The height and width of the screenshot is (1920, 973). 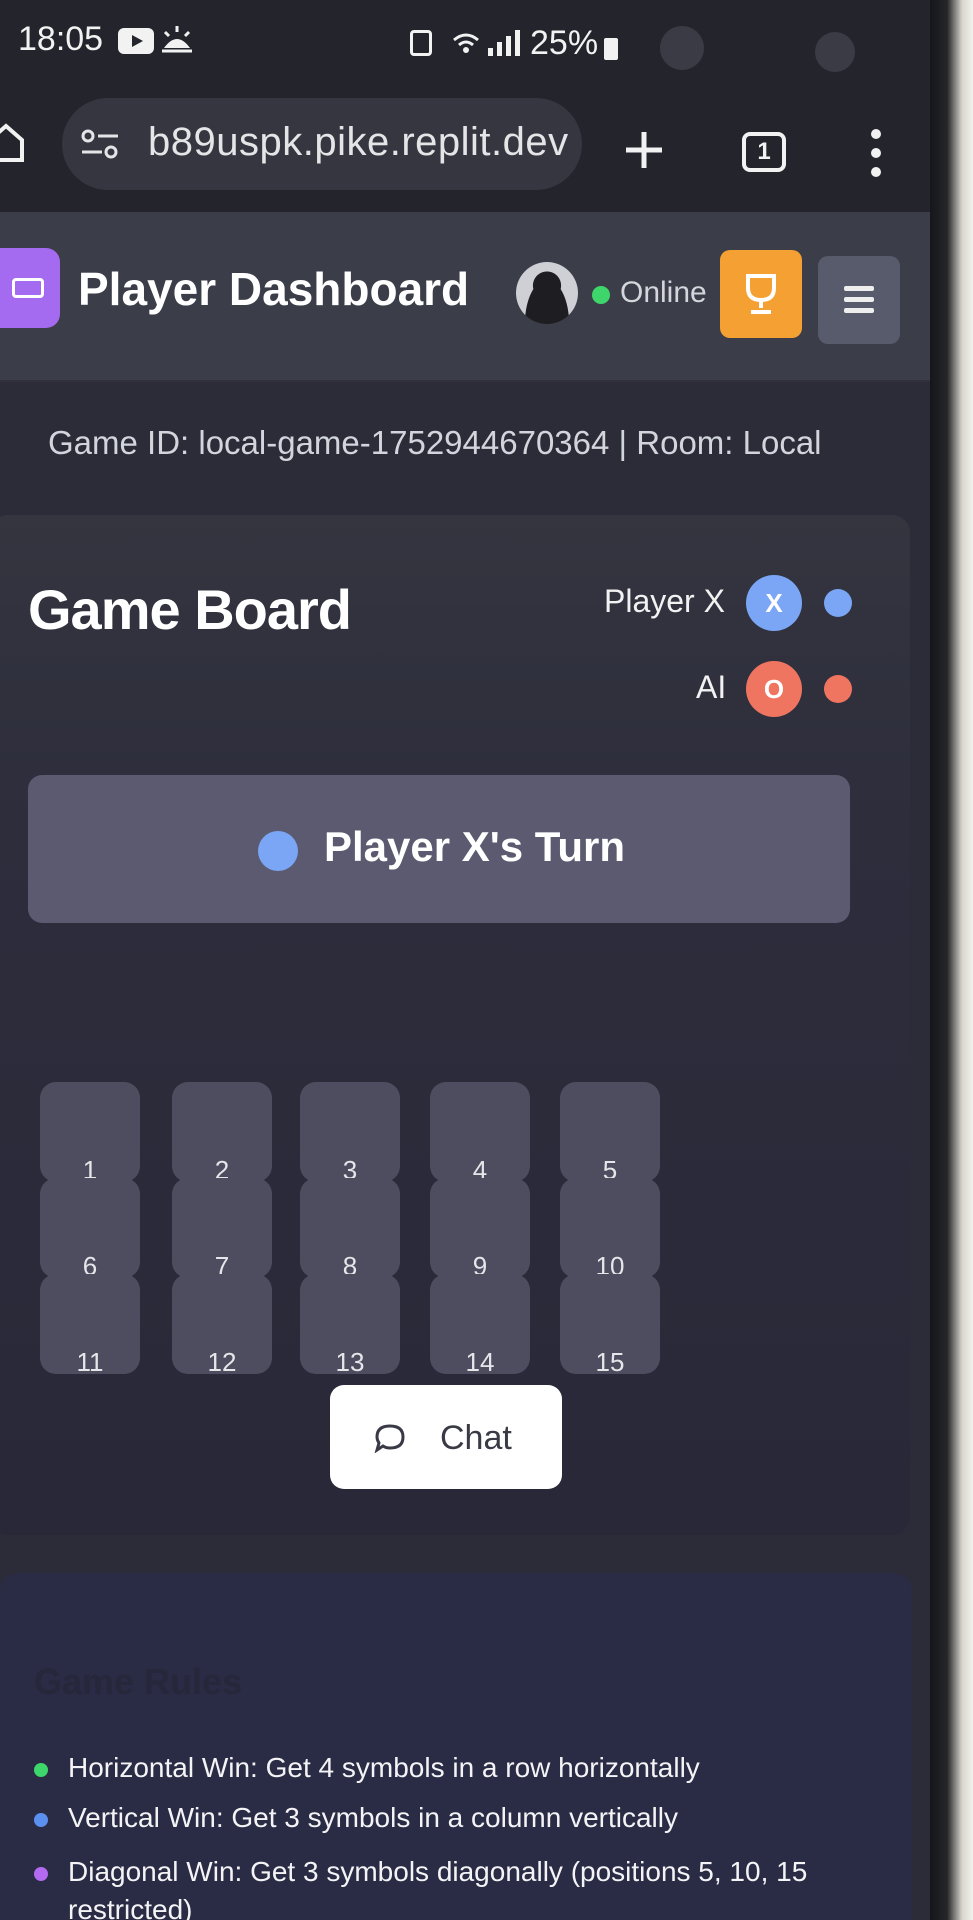 What do you see at coordinates (711, 687) in the screenshot?
I see `player-name: AI` at bounding box center [711, 687].